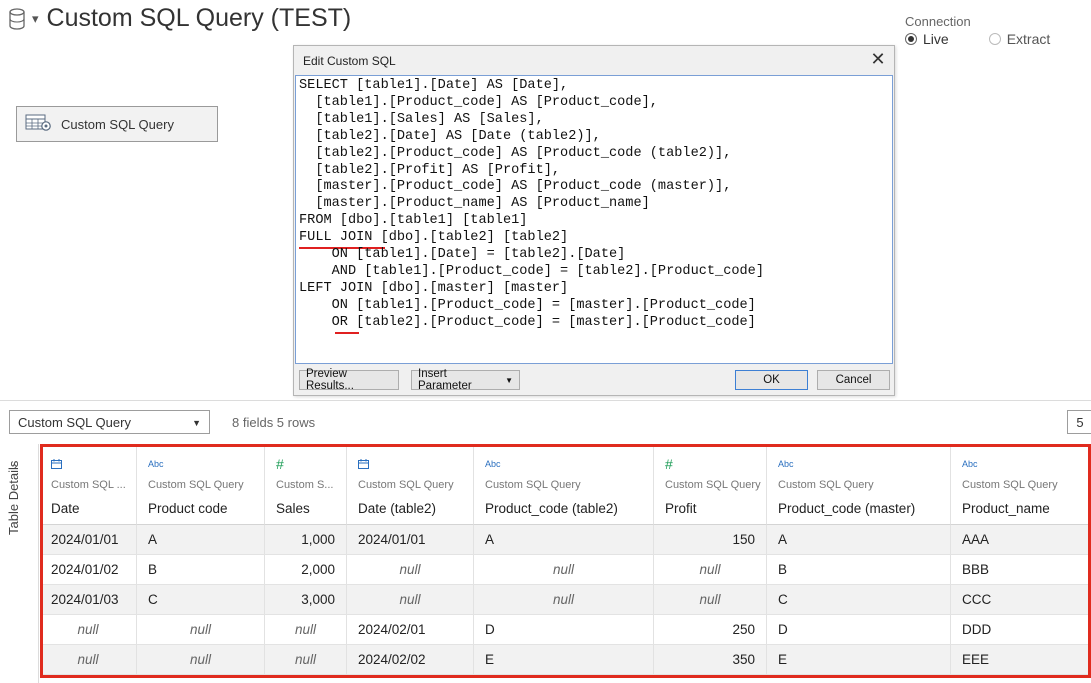 Image resolution: width=1091 pixels, height=683 pixels. Describe the element at coordinates (853, 380) in the screenshot. I see `cancel-button: Cancel` at that location.